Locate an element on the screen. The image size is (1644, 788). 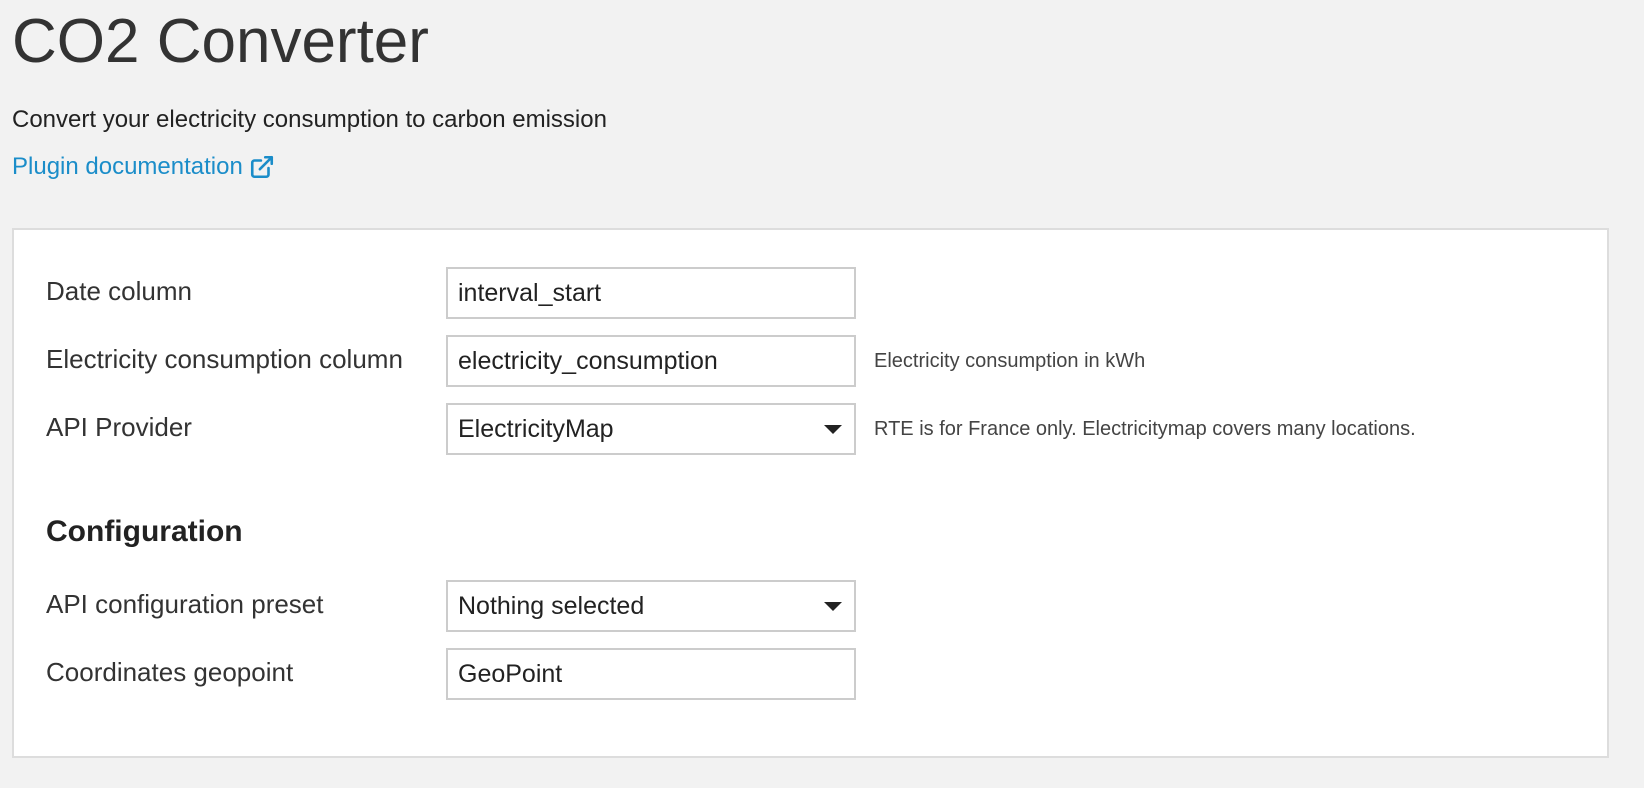
external-link-icon is located at coordinates (261, 167).